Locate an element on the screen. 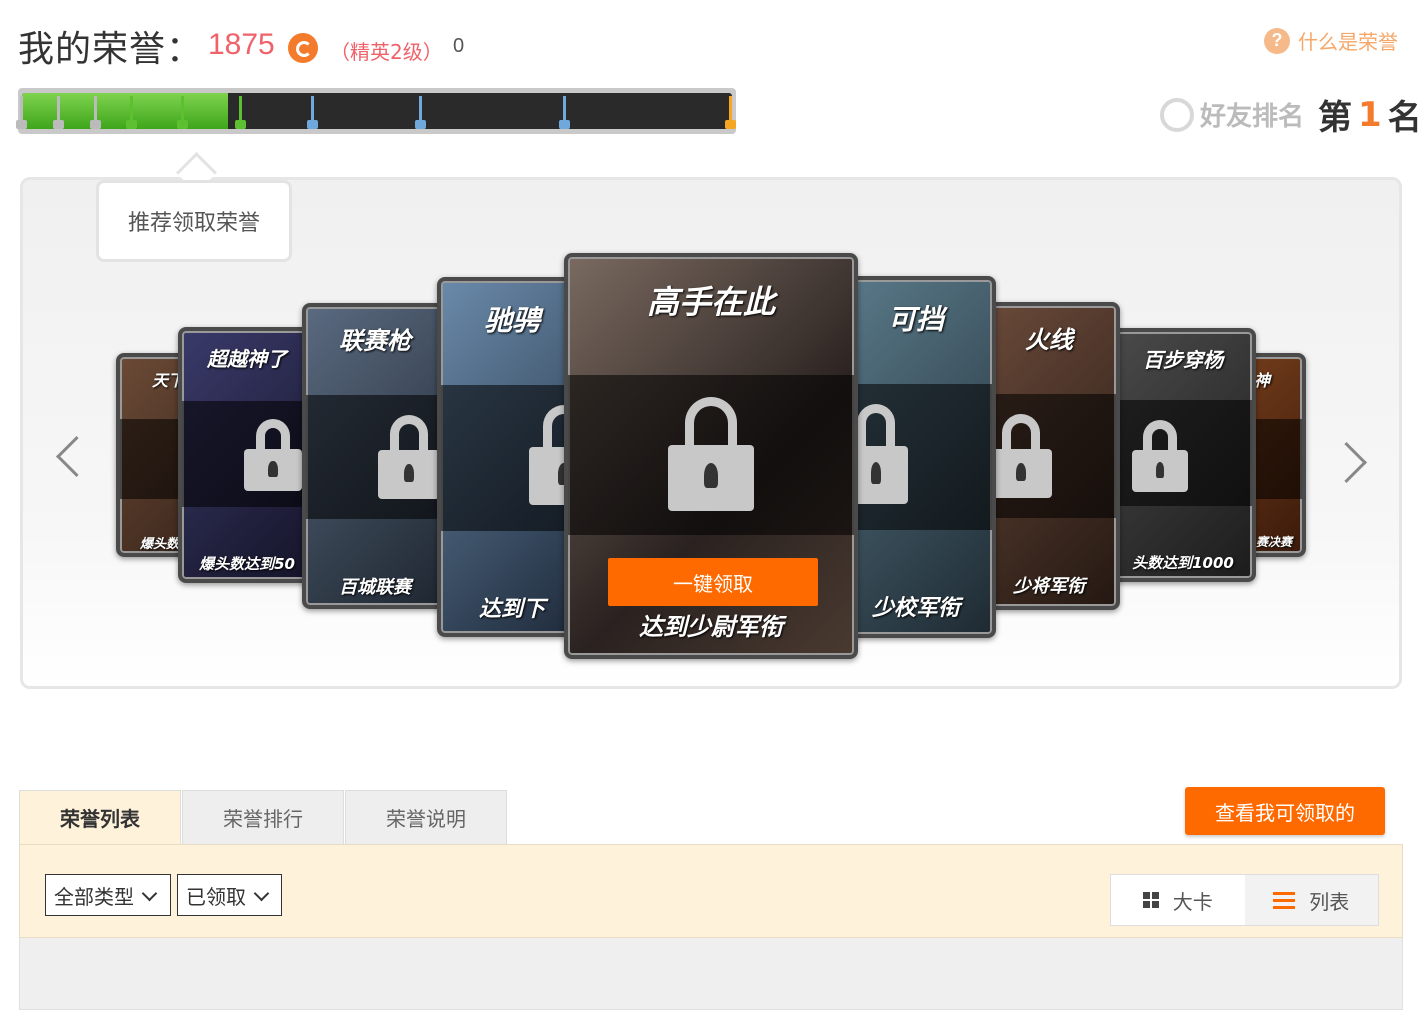 This screenshot has height=1024, width=1424. honor-progress-bar is located at coordinates (376, 111).